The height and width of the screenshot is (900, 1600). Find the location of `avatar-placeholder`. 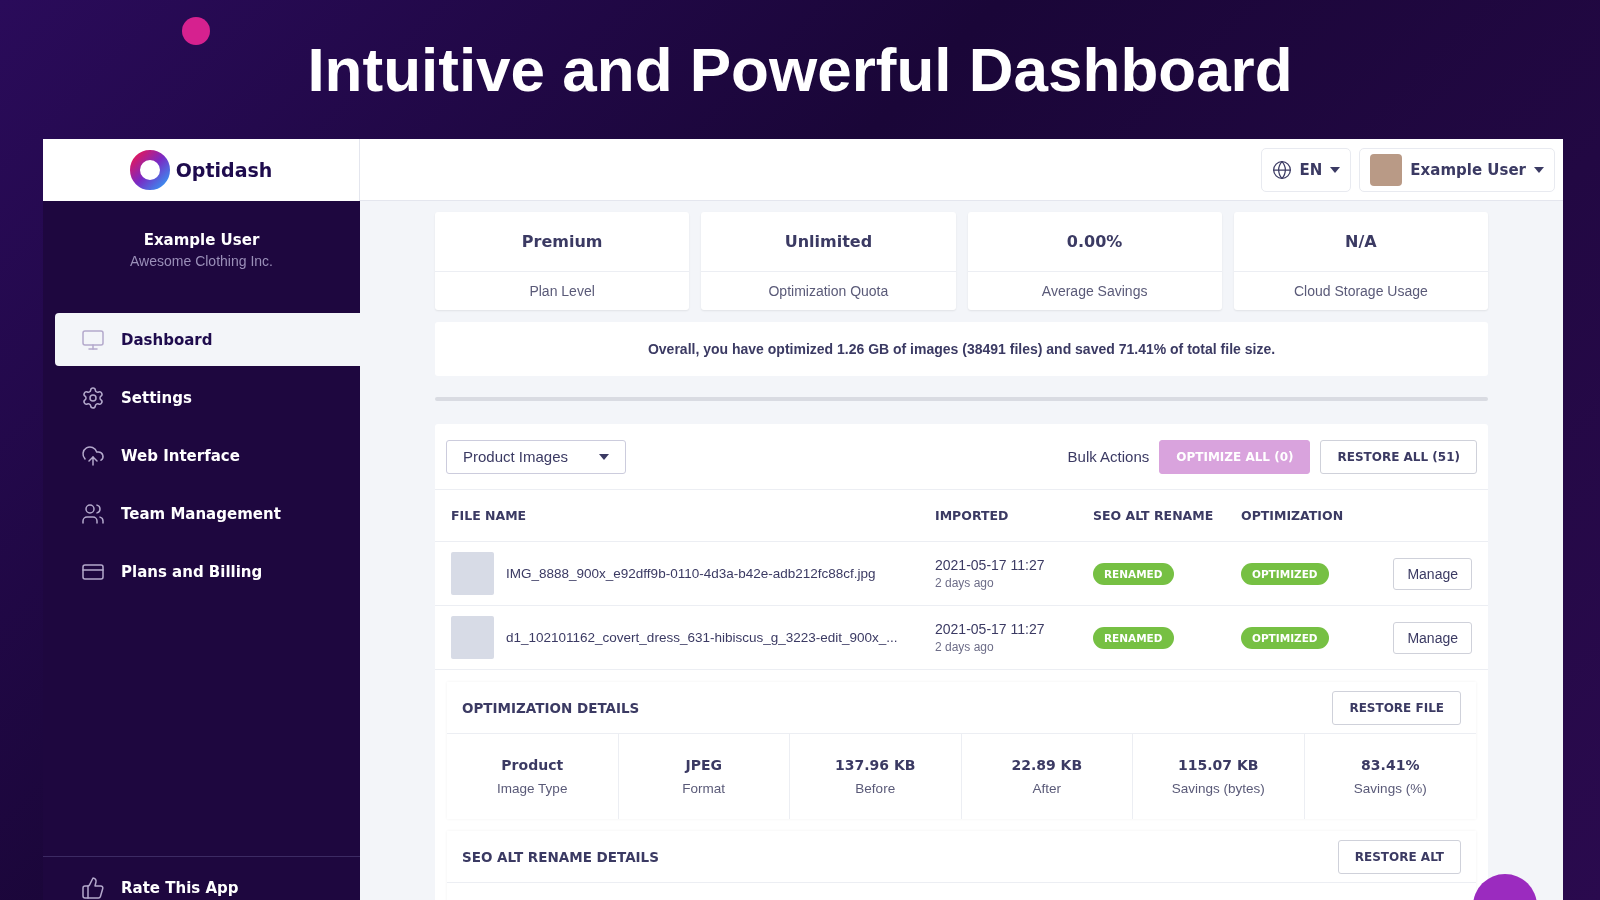

avatar-placeholder is located at coordinates (1386, 169).